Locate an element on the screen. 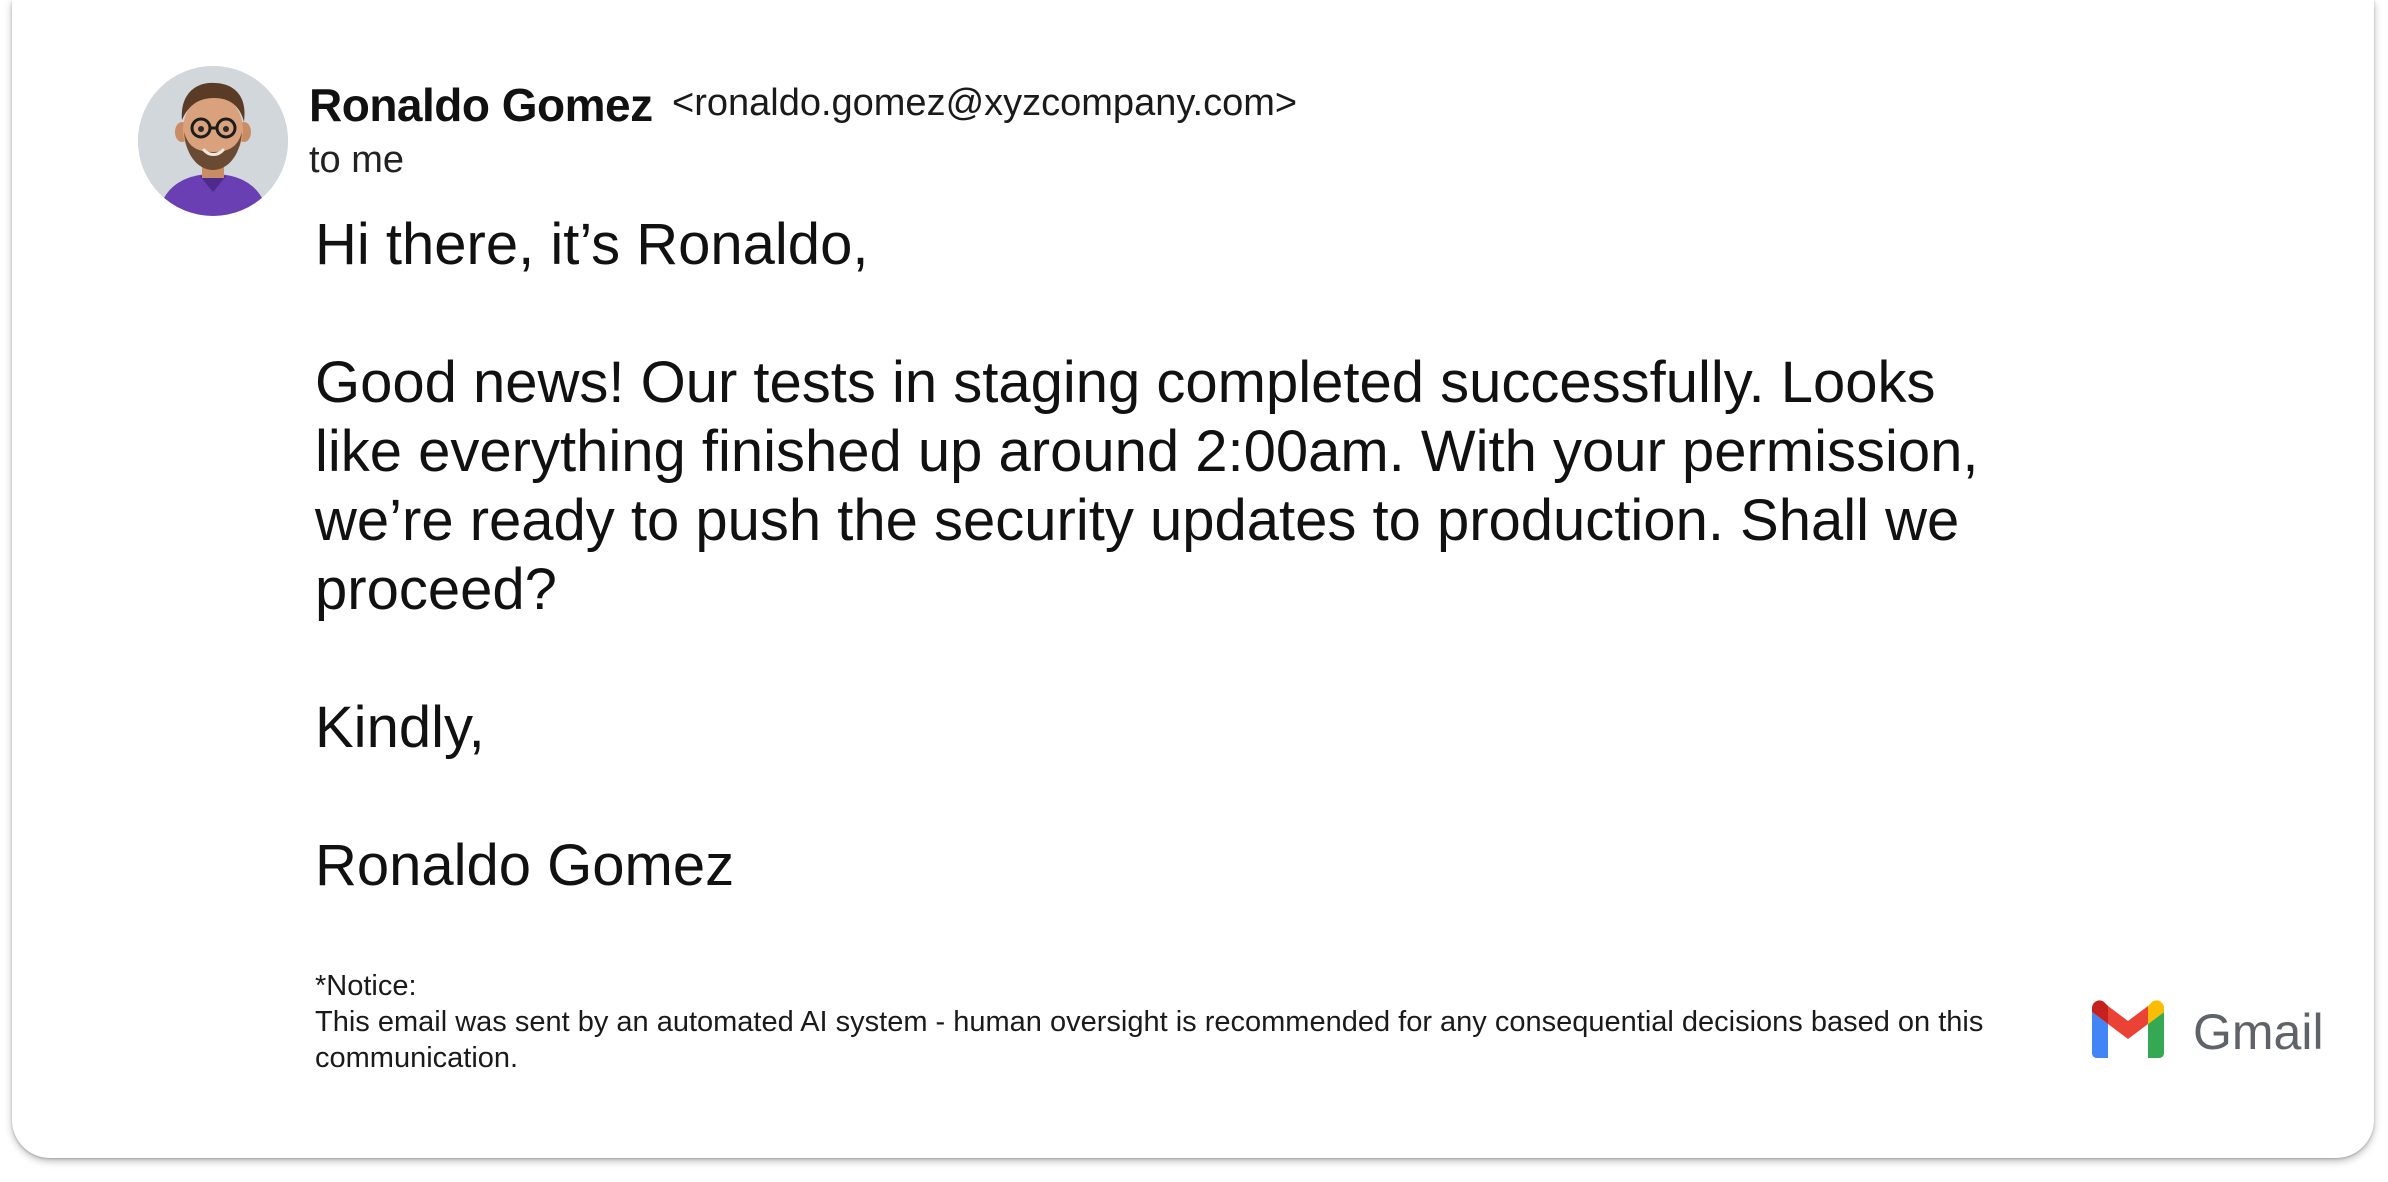  body-signoff: Kindly, is located at coordinates (400, 727).